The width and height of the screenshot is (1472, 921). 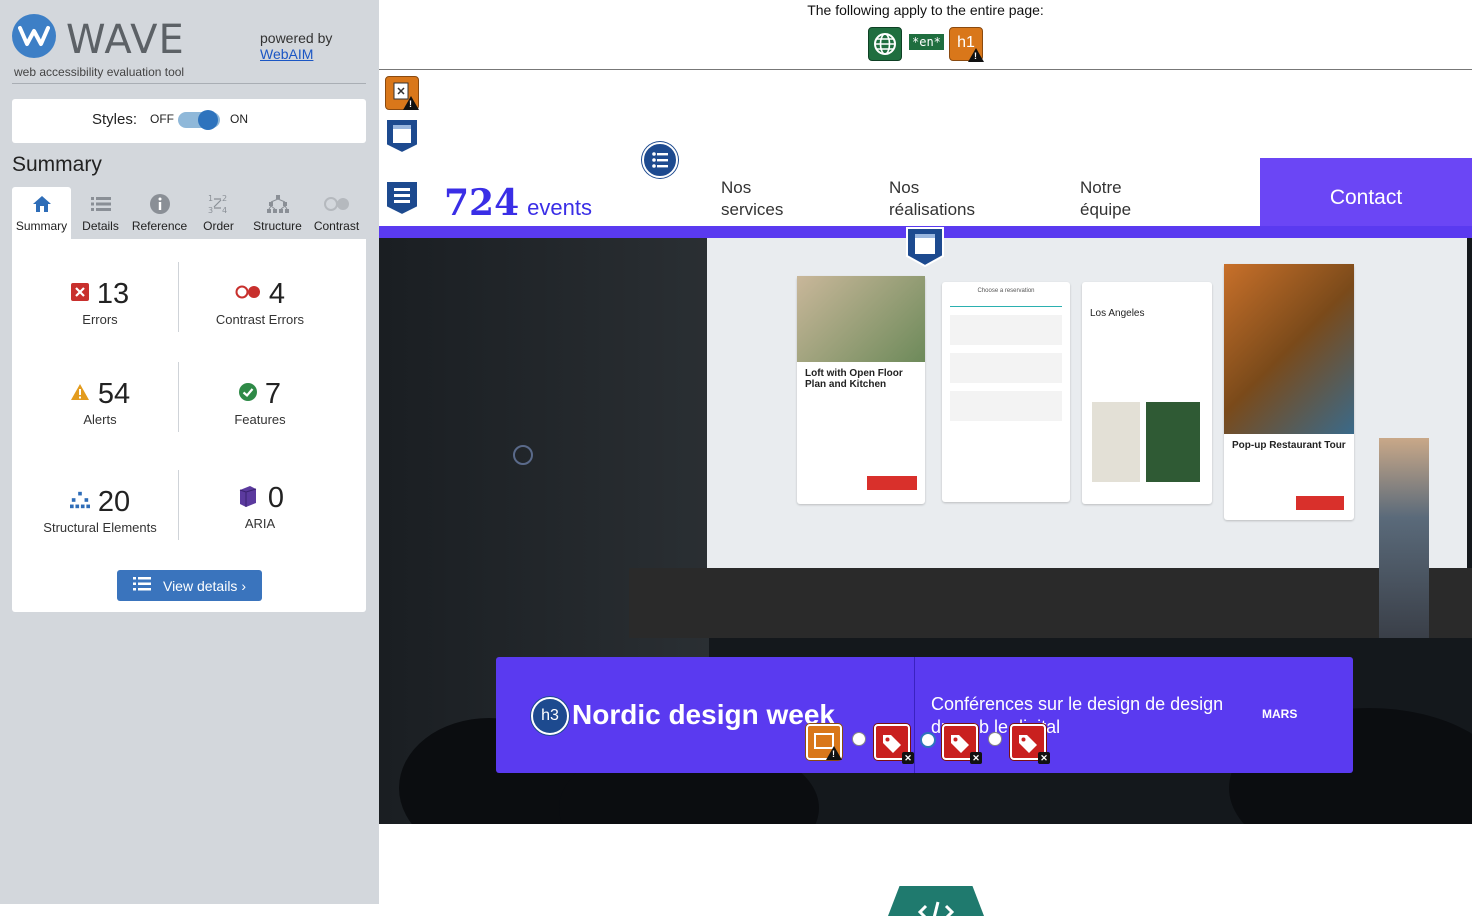 I want to click on view-details-label: View details ›, so click(x=204, y=585).